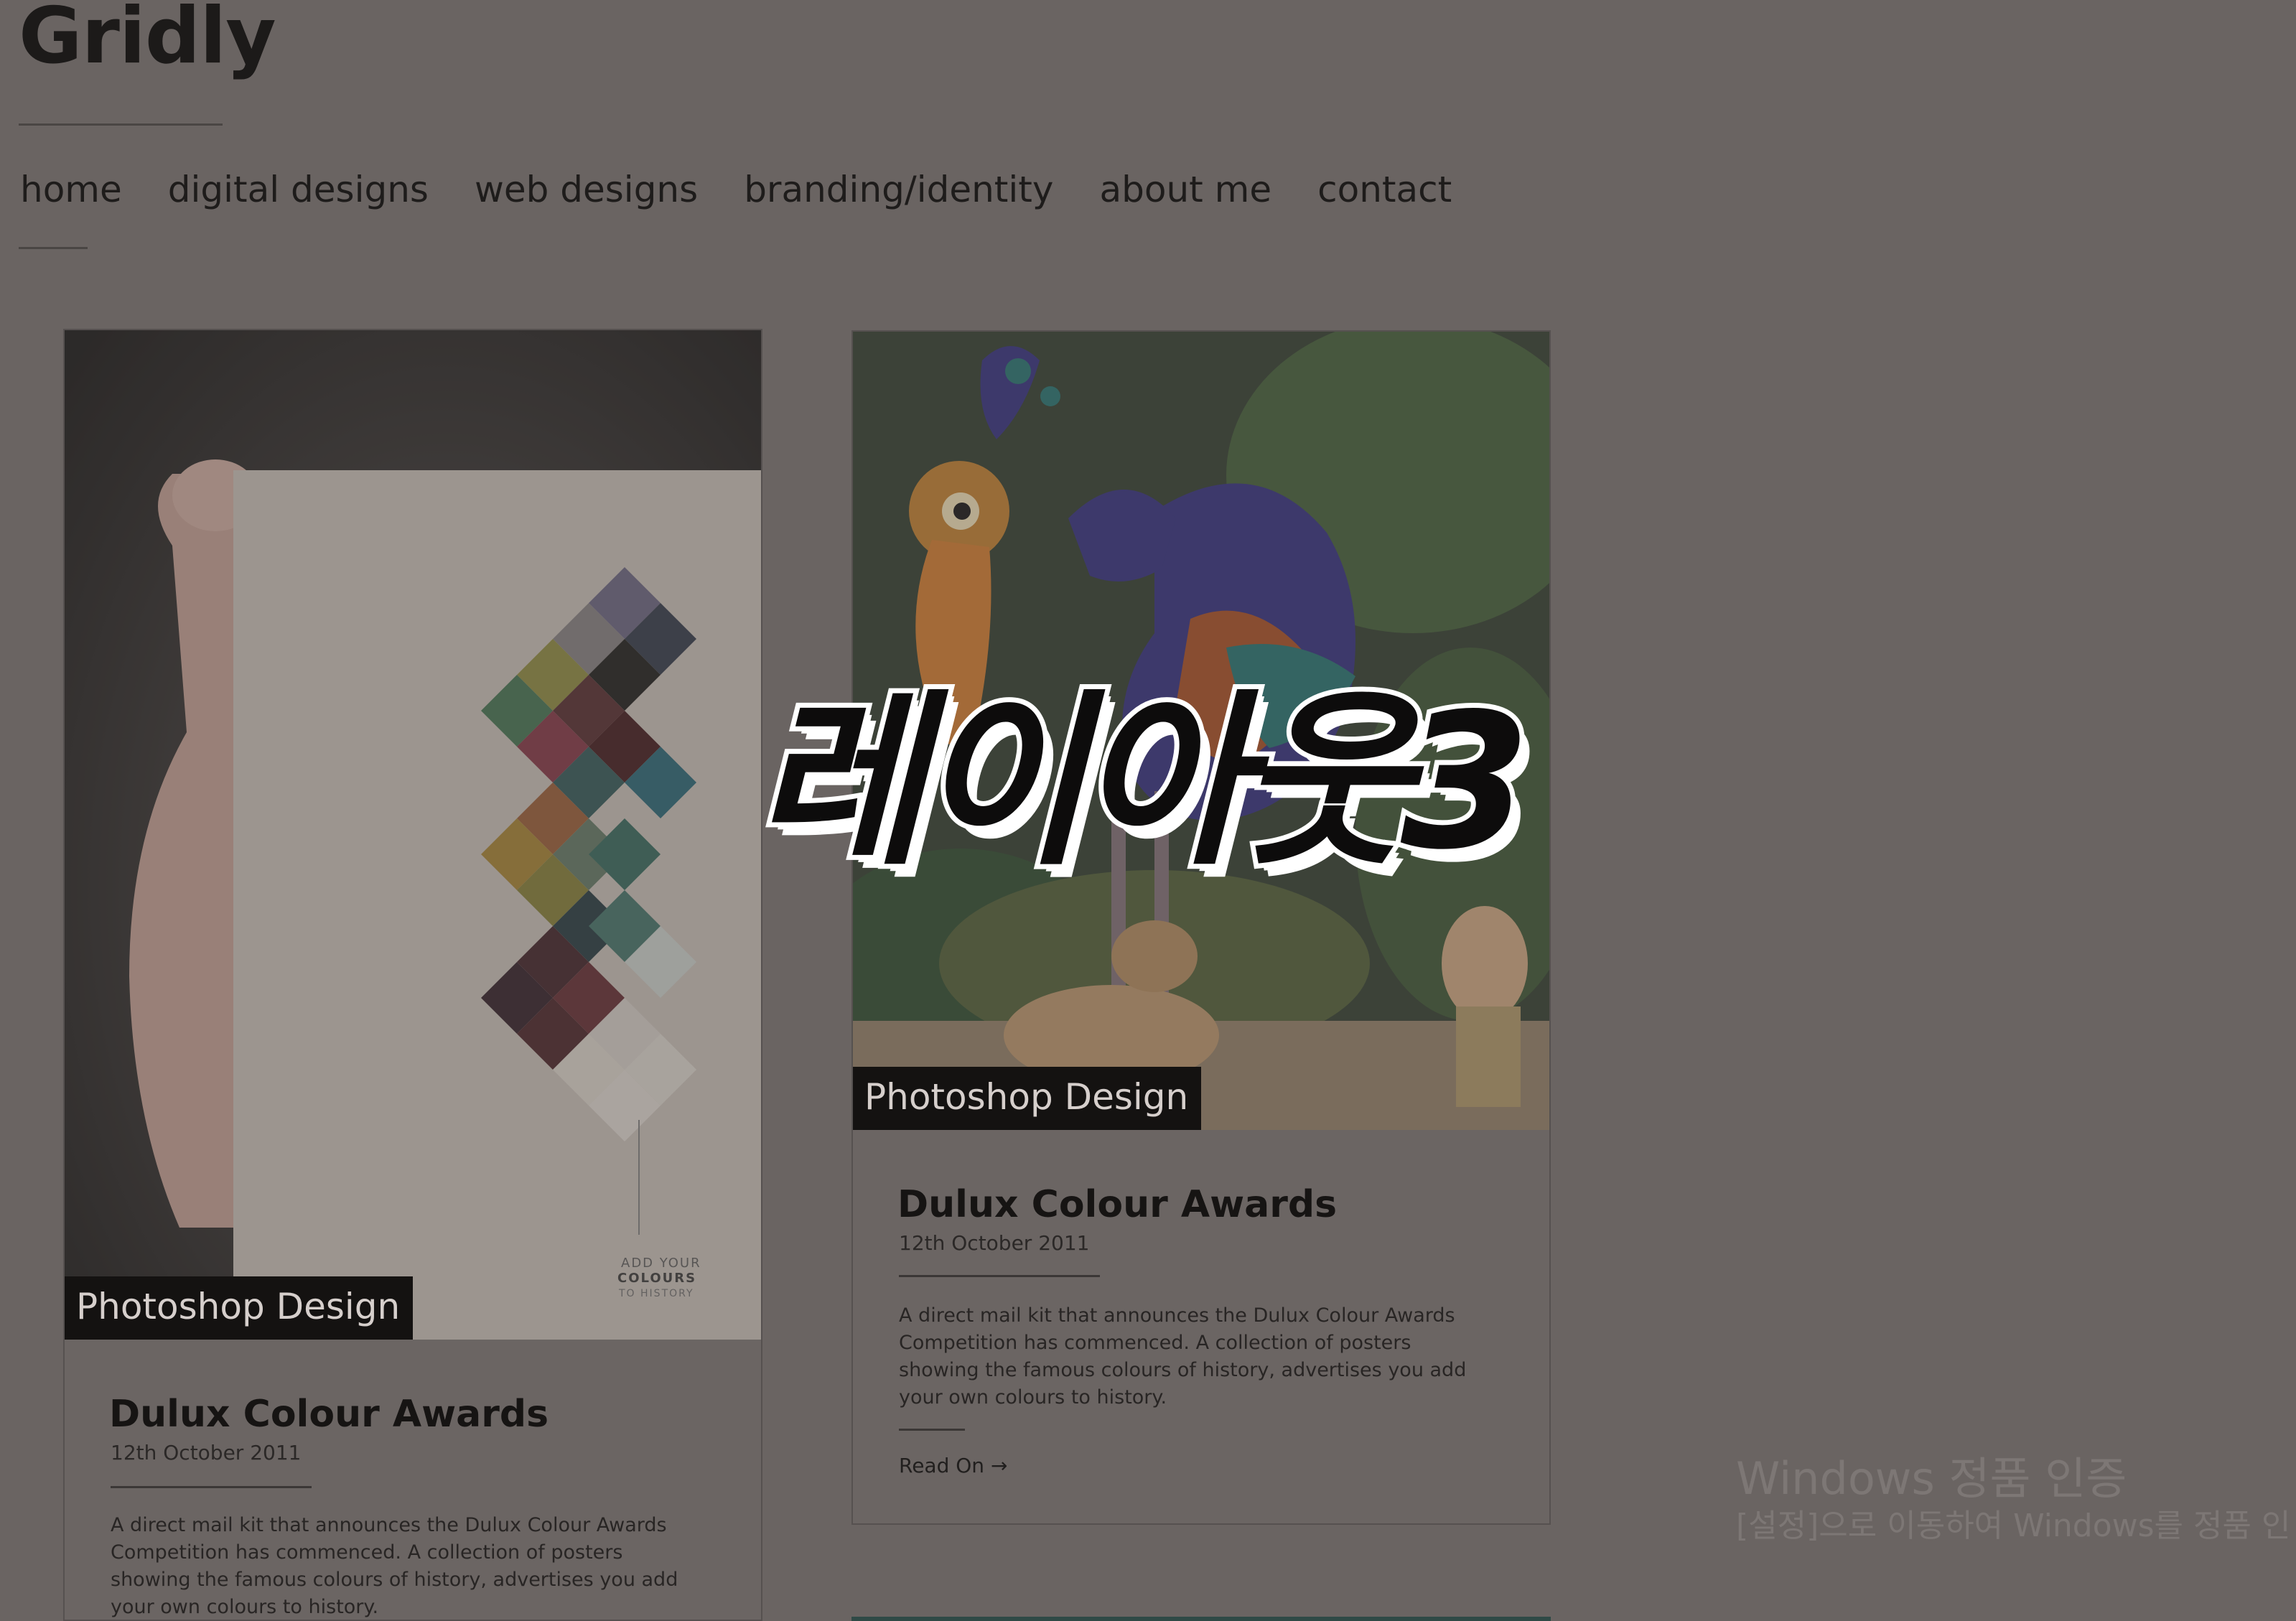  What do you see at coordinates (1201, 1619) in the screenshot?
I see `post-card-peek` at bounding box center [1201, 1619].